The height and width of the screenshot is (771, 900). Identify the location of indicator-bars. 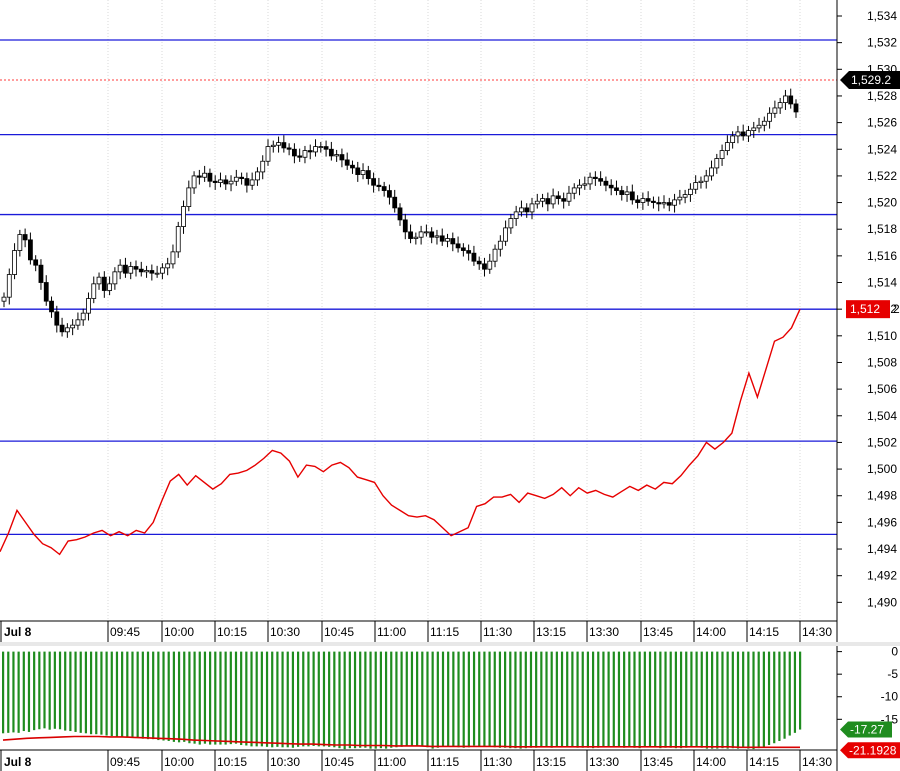
(402, 700).